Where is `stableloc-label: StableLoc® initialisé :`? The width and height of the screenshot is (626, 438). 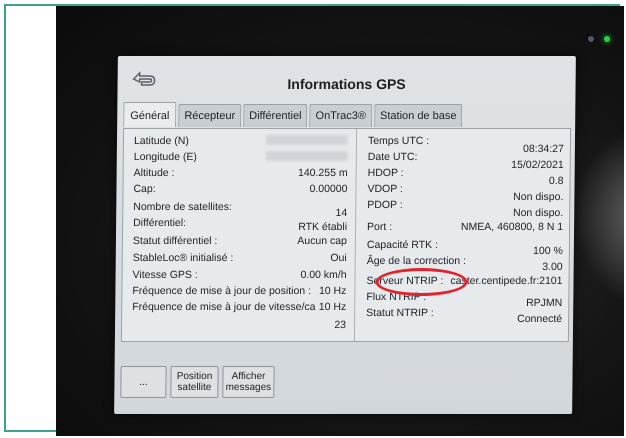
stableloc-label: StableLoc® initialisé : is located at coordinates (183, 258).